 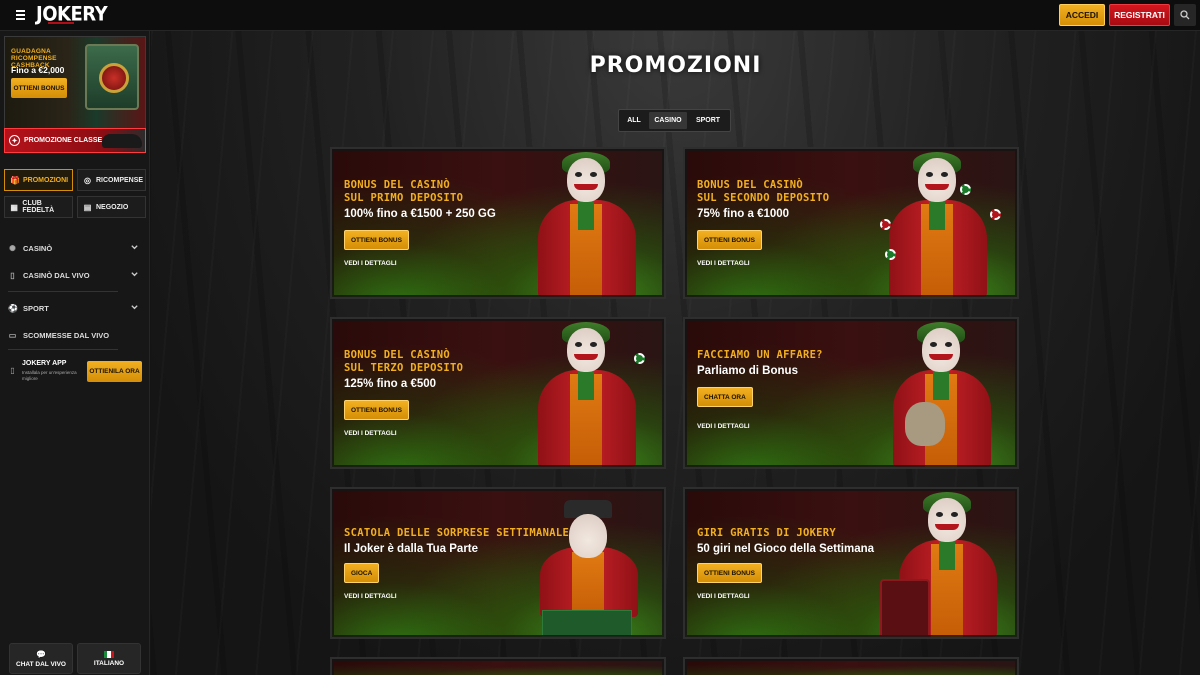 I want to click on nav-shop: ▤ NEGOZIO, so click(x=111, y=207).